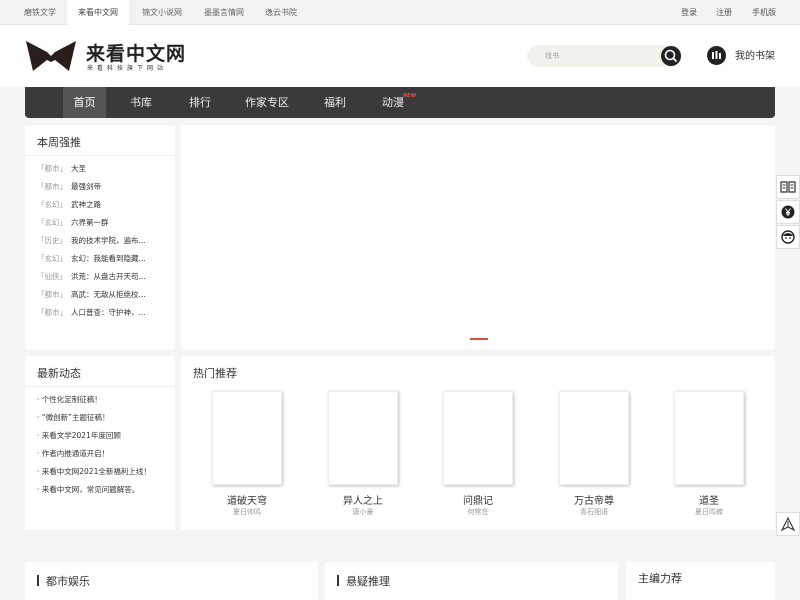 Image resolution: width=800 pixels, height=600 pixels. What do you see at coordinates (400, 12) in the screenshot?
I see `top-bar: 磨铁文学 来看中文网 锦文小说网 墨墨言情网 逸云书院 登录 注册 手机版` at bounding box center [400, 12].